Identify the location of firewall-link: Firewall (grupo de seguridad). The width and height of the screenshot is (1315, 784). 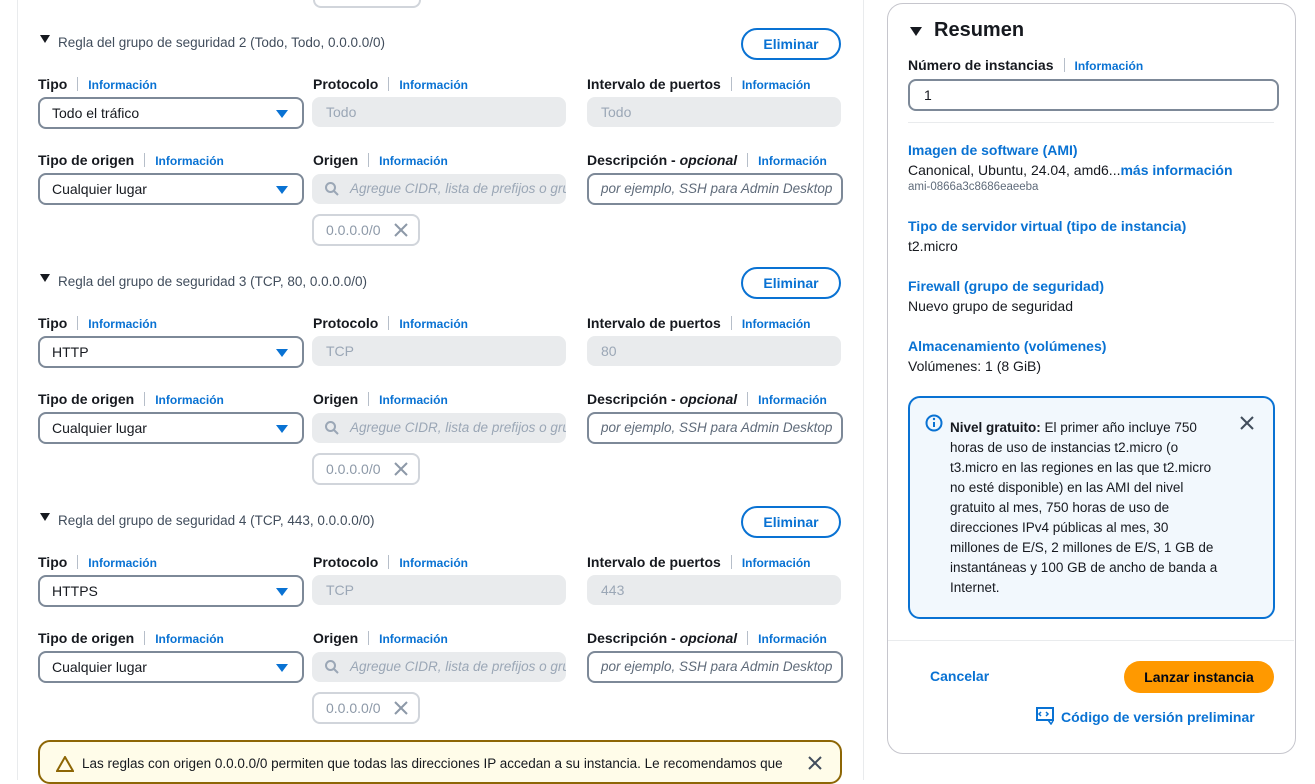
(1006, 286).